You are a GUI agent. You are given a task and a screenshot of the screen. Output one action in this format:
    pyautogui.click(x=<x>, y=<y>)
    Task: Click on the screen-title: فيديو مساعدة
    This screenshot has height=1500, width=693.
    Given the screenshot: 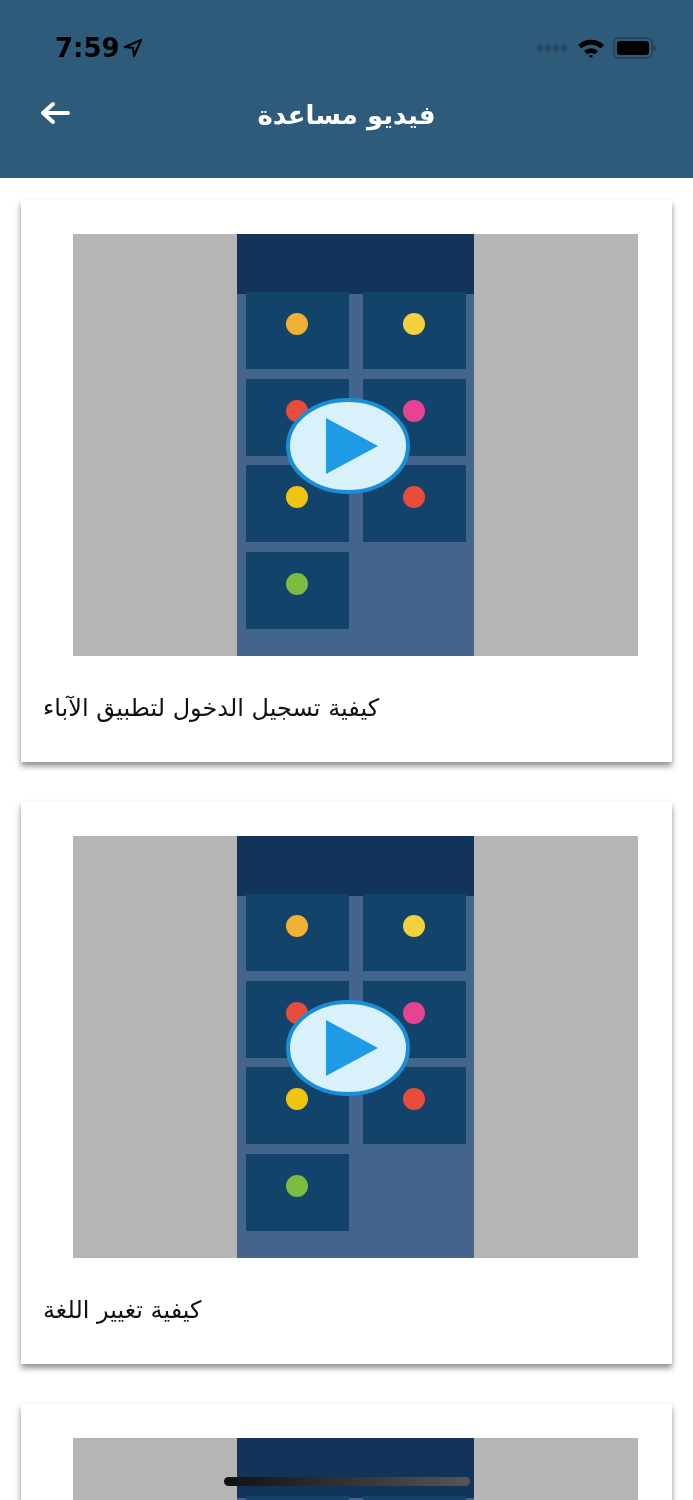 What is the action you would take?
    pyautogui.click(x=346, y=115)
    